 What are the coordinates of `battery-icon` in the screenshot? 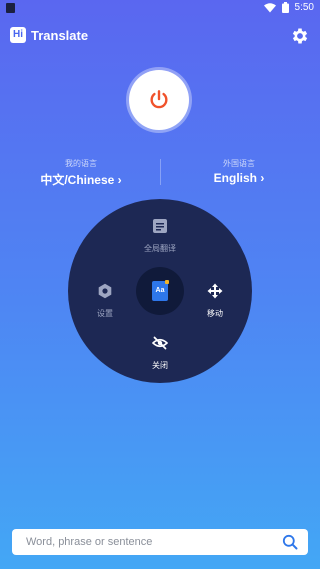 It's located at (285, 7).